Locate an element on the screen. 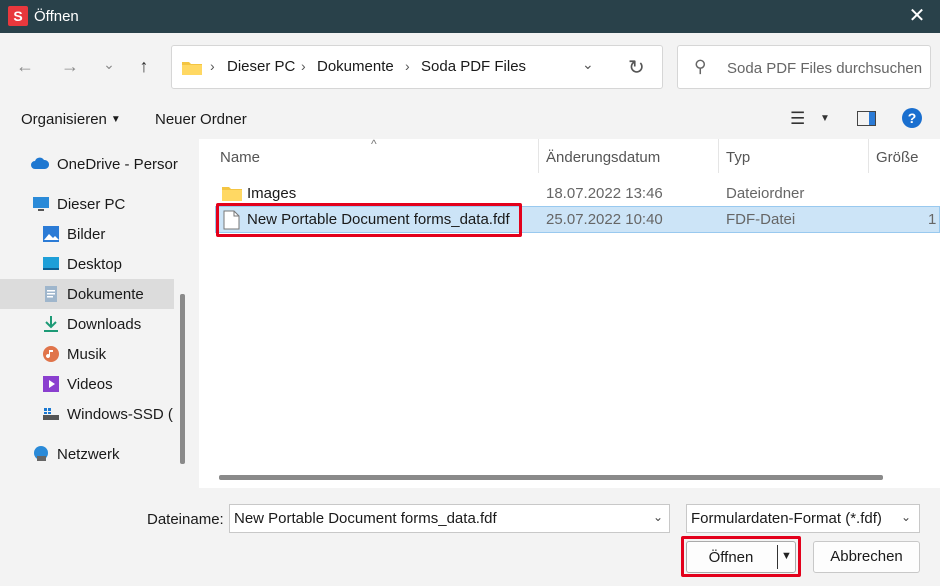  file-type: FDF-Datei is located at coordinates (761, 219).